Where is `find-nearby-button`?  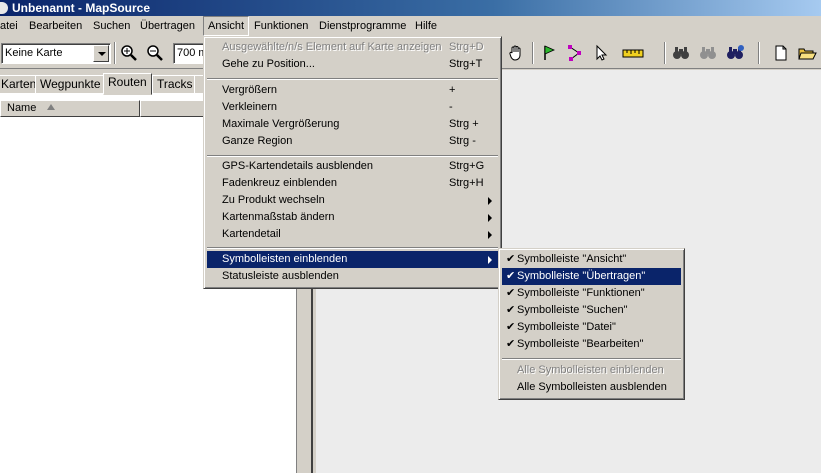 find-nearby-button is located at coordinates (708, 53).